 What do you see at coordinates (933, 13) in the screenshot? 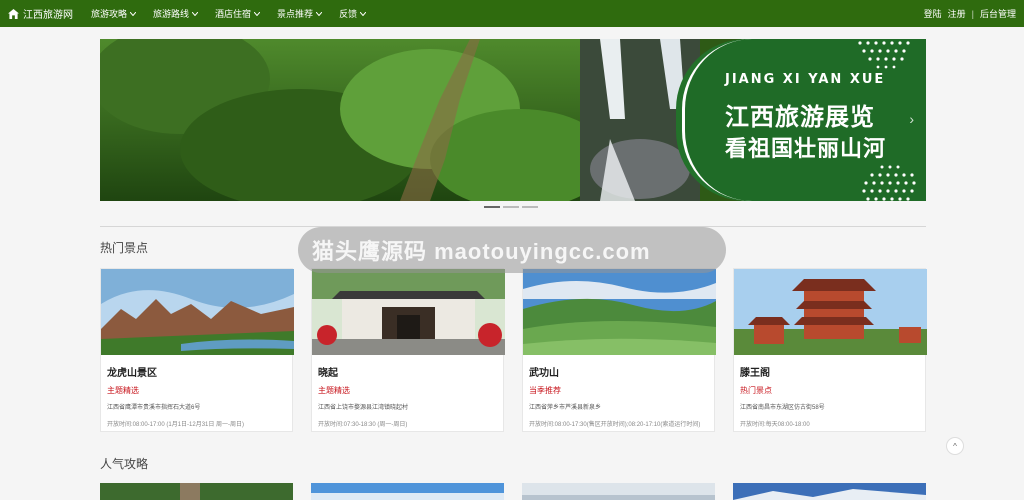
I see `login-link: 登陆` at bounding box center [933, 13].